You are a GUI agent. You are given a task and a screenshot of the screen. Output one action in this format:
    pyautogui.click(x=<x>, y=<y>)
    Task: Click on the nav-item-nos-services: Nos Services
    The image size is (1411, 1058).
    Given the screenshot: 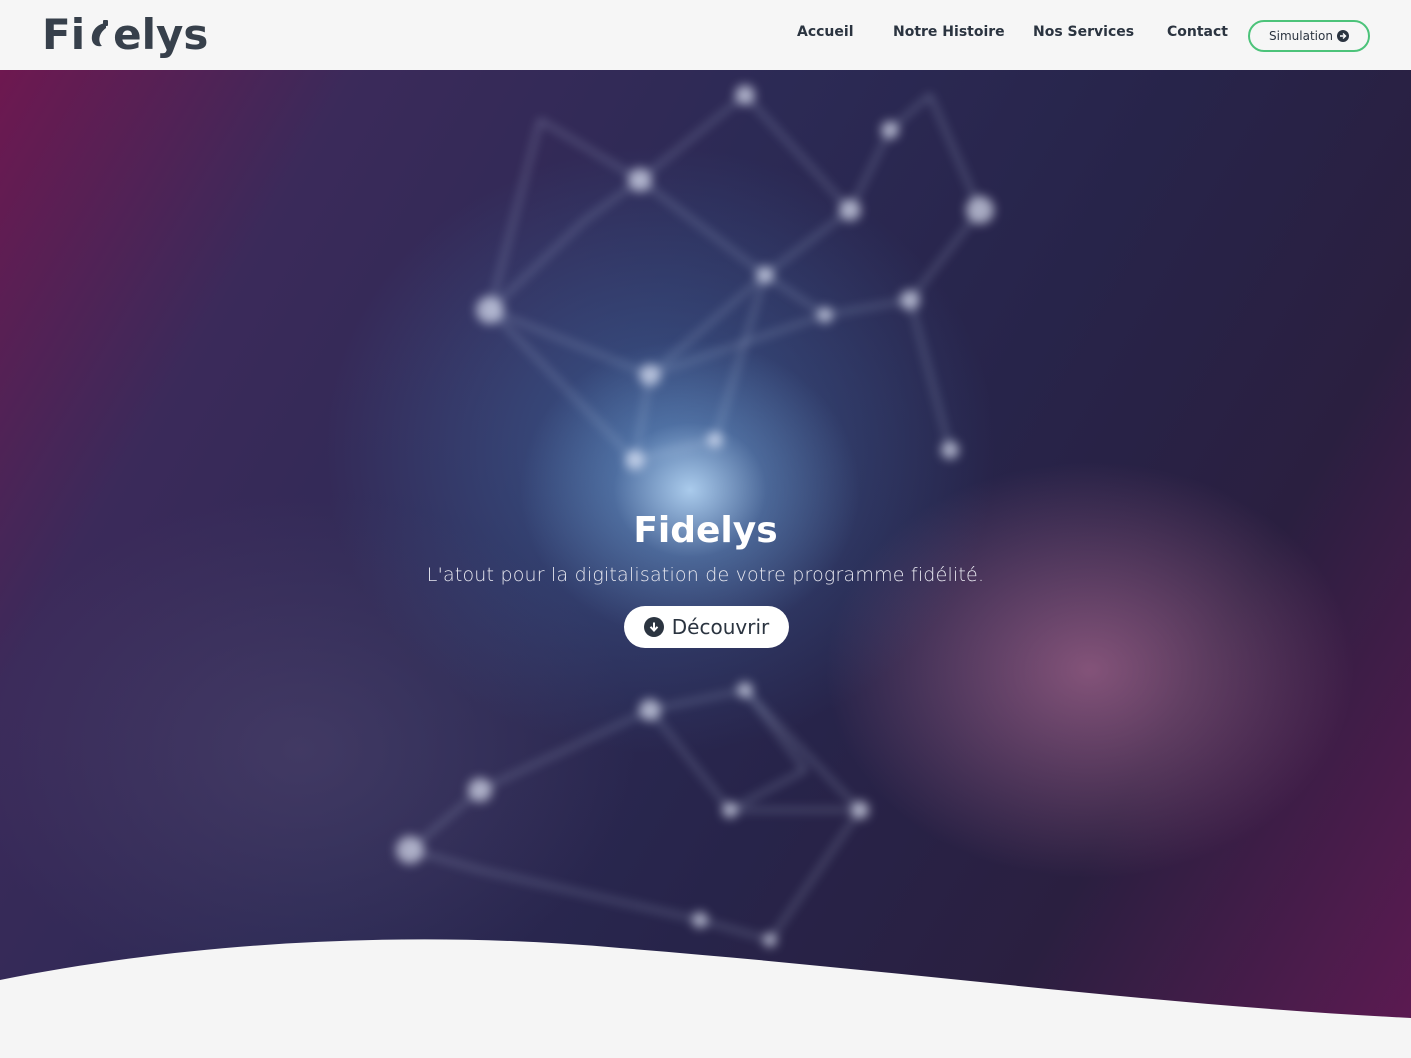 What is the action you would take?
    pyautogui.click(x=1083, y=32)
    